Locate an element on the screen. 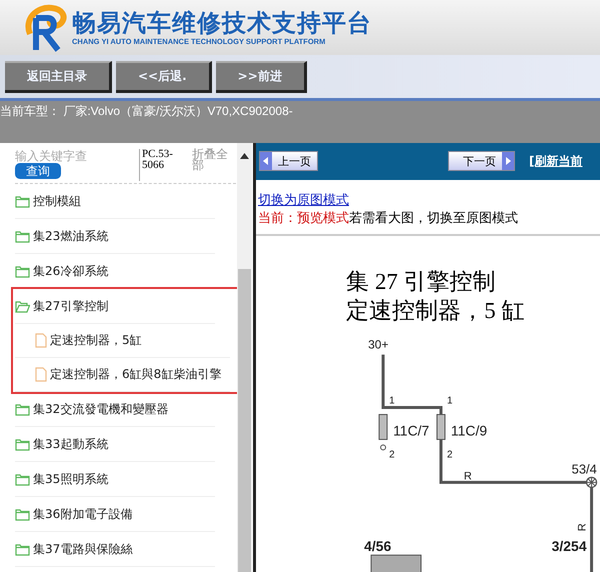  tree-item: 集32交流發電機和變壓器 is located at coordinates (115, 409).